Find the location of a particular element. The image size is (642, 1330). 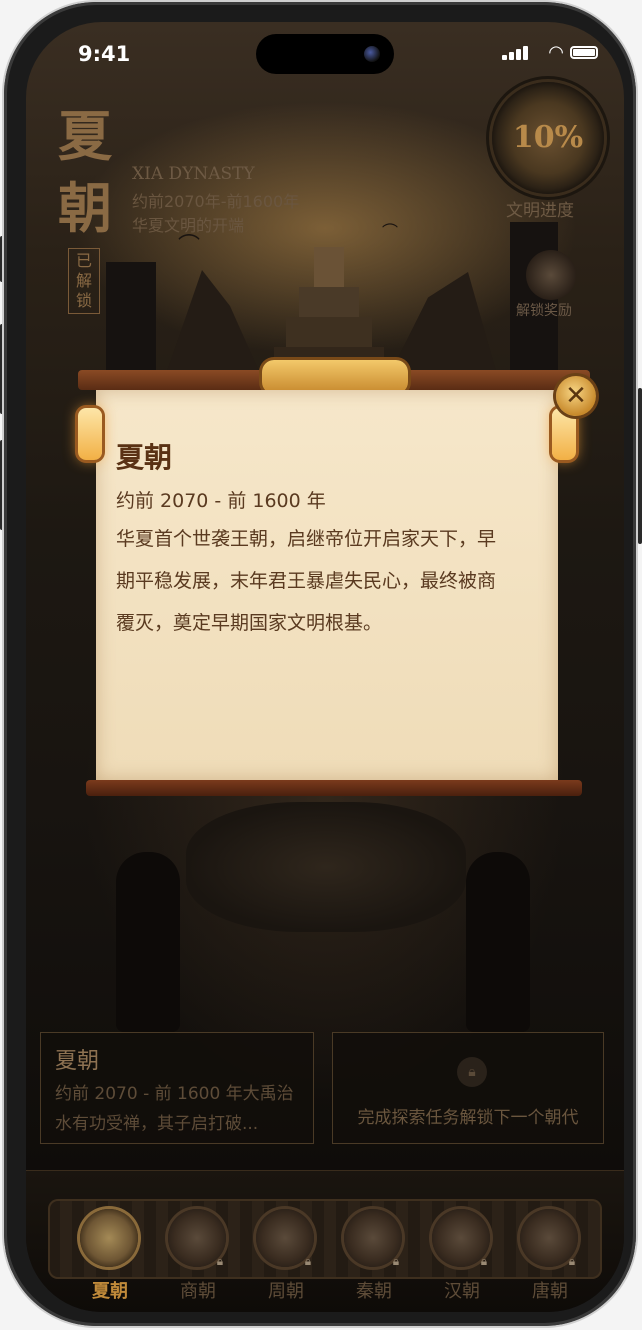

nav-item-han: 🔒︎ 汉朝 is located at coordinates (462, 1255).